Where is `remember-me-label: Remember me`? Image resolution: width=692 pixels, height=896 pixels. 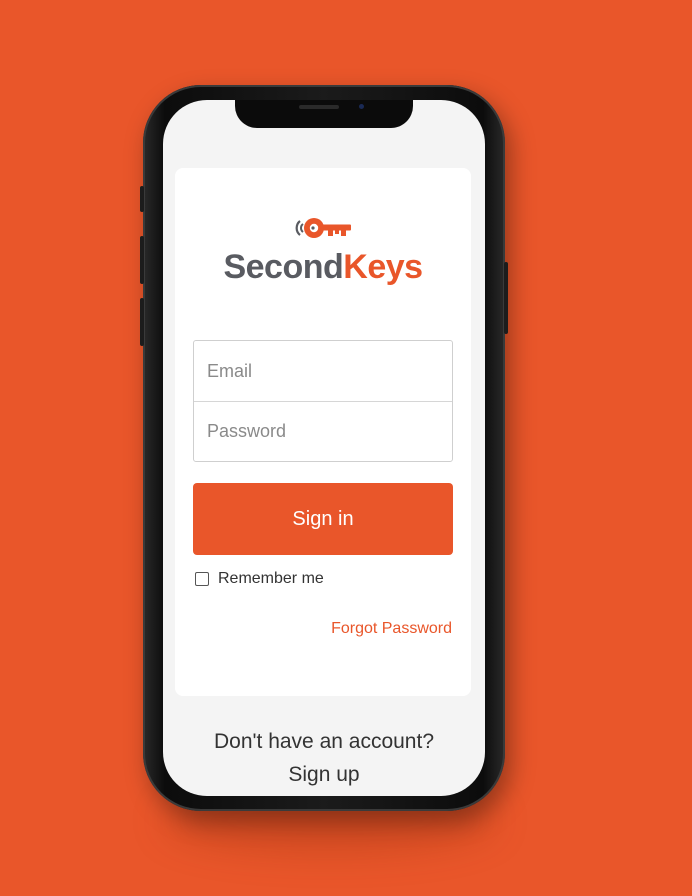
remember-me-label: Remember me is located at coordinates (271, 578).